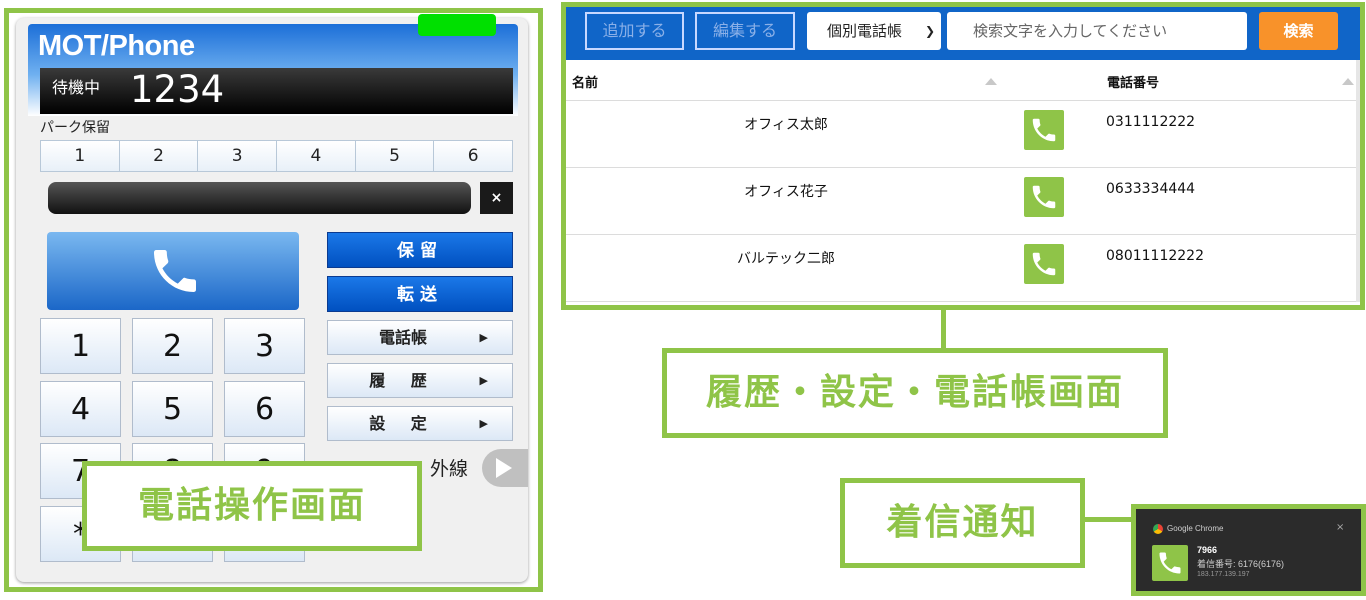 Image resolution: width=1366 pixels, height=600 pixels. I want to click on key-2: 2, so click(172, 346).